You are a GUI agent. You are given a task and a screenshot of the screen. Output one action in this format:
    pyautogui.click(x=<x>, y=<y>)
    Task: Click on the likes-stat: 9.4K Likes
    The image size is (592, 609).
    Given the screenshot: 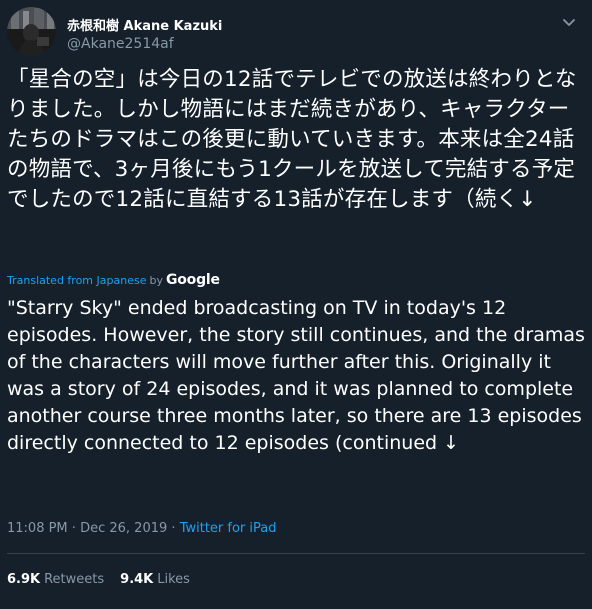 What is the action you would take?
    pyautogui.click(x=155, y=579)
    